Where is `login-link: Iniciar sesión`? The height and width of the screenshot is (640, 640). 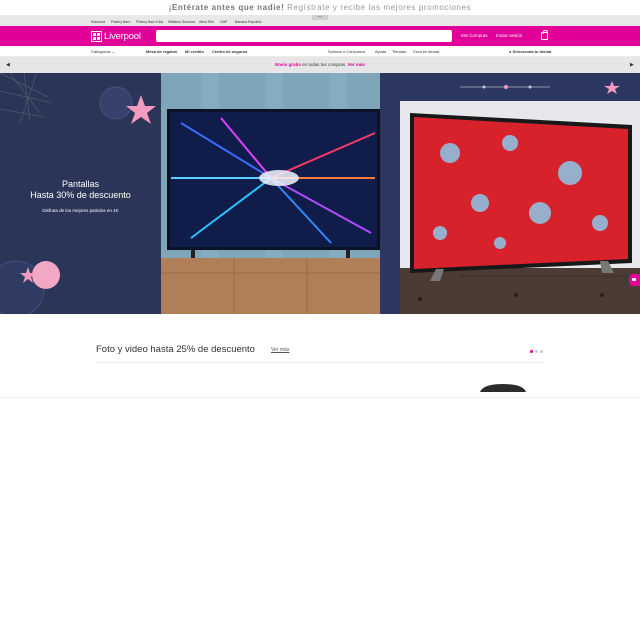 login-link: Iniciar sesión is located at coordinates (509, 35).